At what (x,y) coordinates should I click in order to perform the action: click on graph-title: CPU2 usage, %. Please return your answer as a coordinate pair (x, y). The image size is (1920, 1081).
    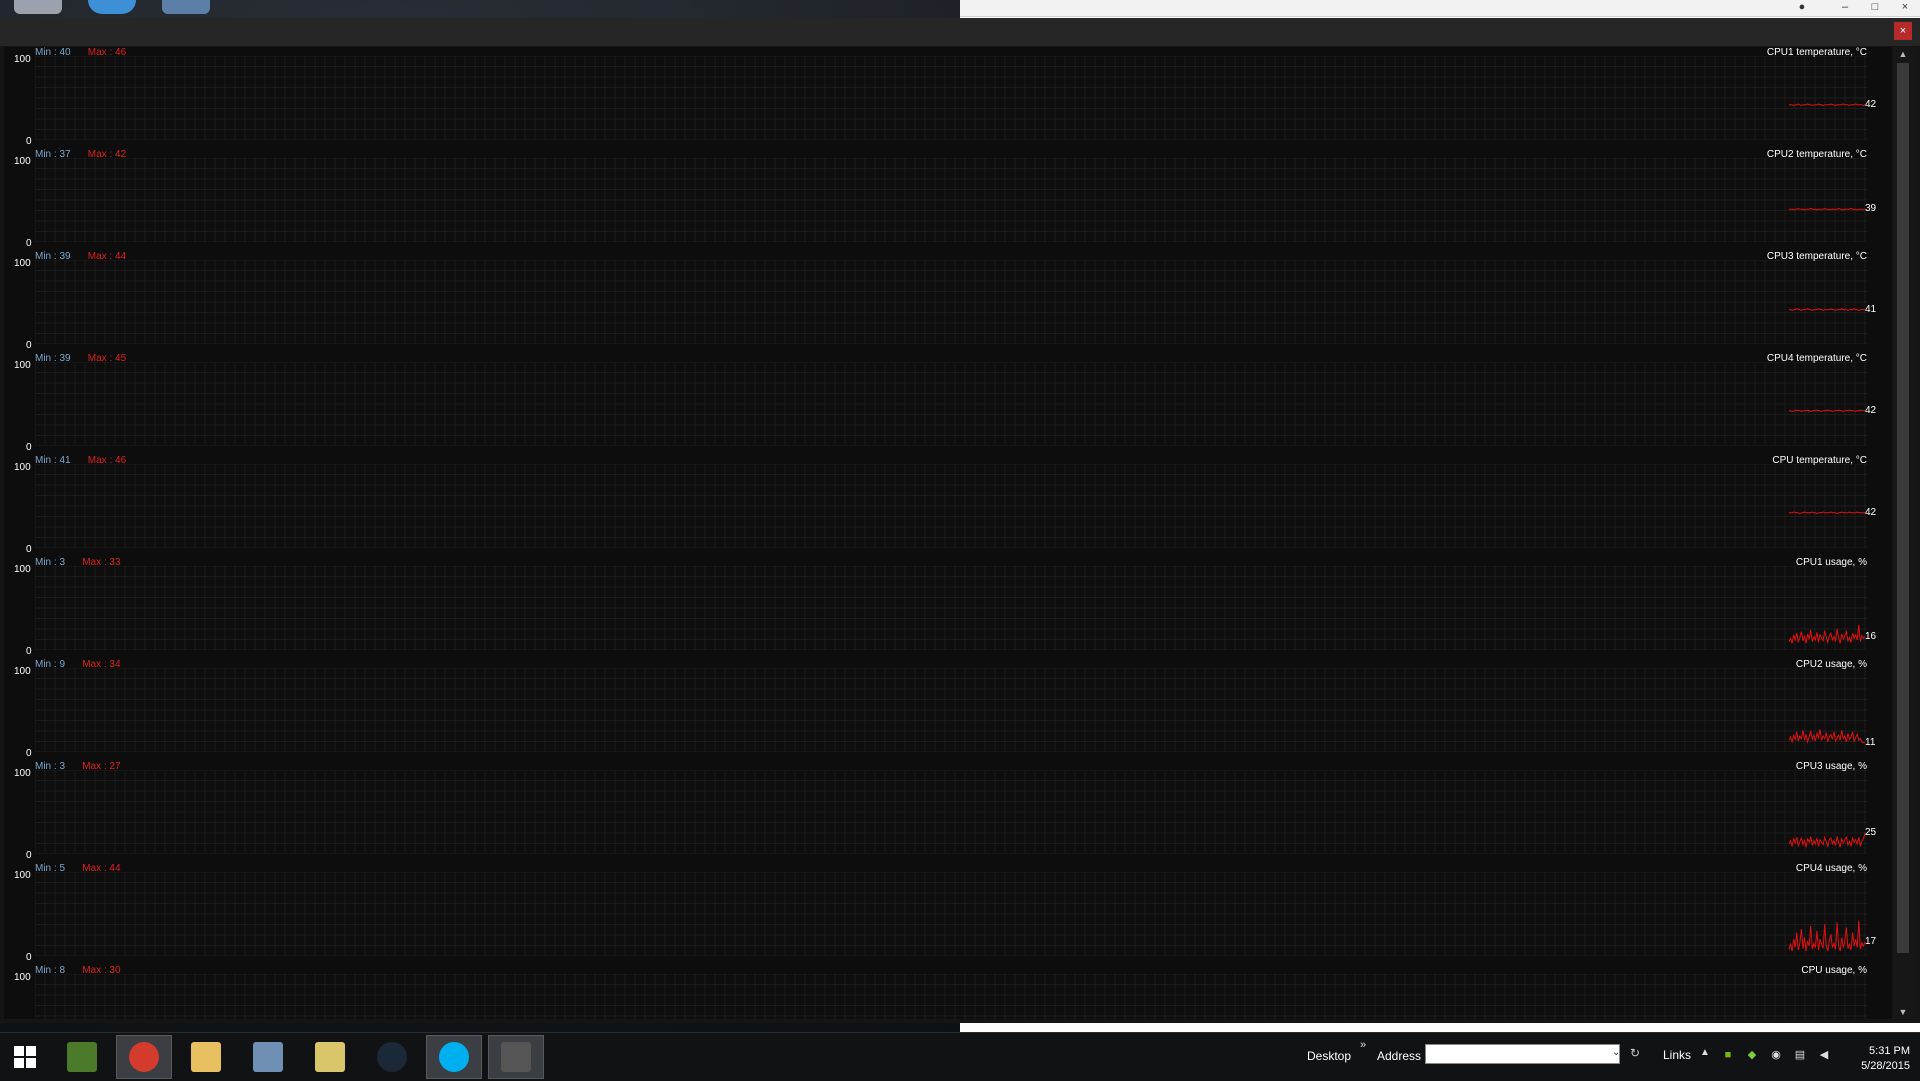
    Looking at the image, I should click on (1831, 664).